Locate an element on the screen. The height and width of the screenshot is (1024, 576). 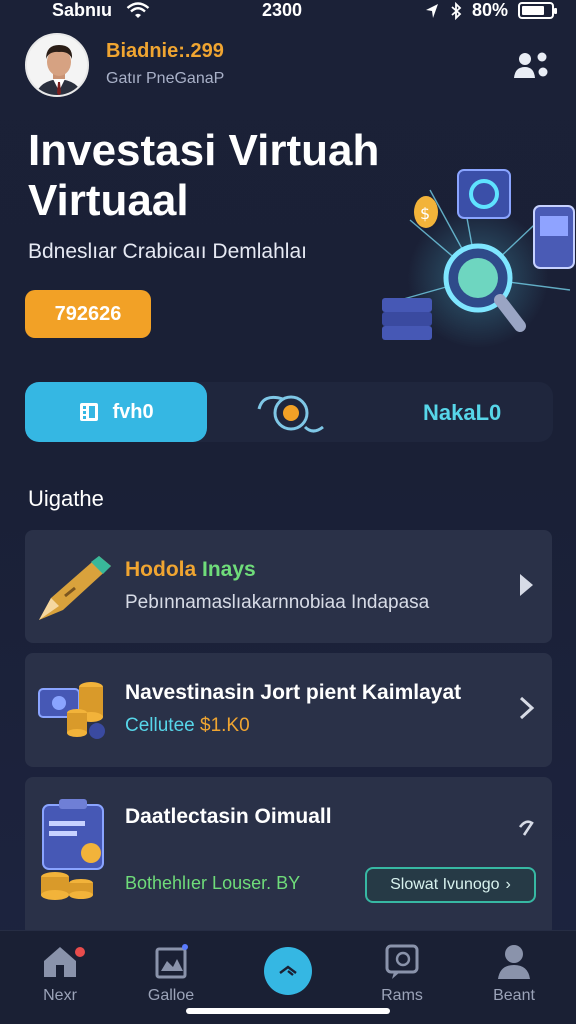
battery-icon is located at coordinates (537, 10).